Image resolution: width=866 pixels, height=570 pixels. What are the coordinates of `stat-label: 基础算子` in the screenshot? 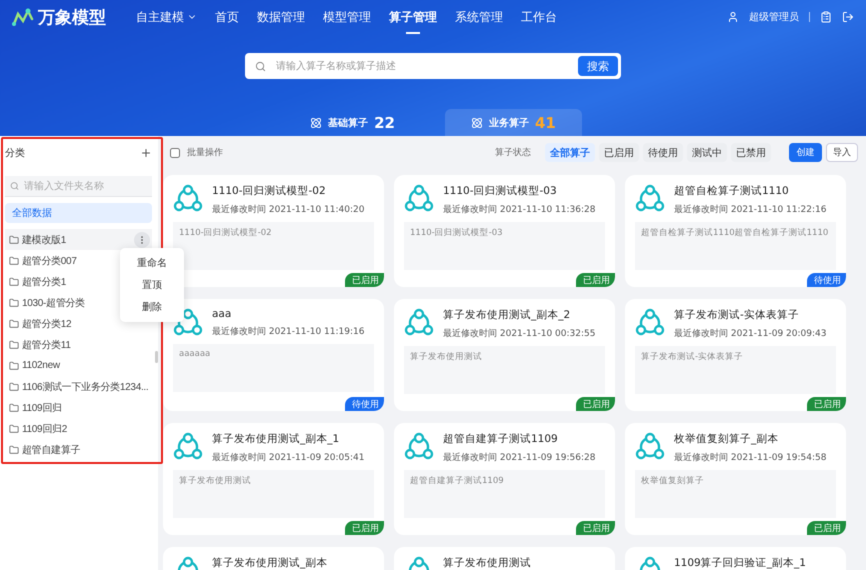 It's located at (348, 123).